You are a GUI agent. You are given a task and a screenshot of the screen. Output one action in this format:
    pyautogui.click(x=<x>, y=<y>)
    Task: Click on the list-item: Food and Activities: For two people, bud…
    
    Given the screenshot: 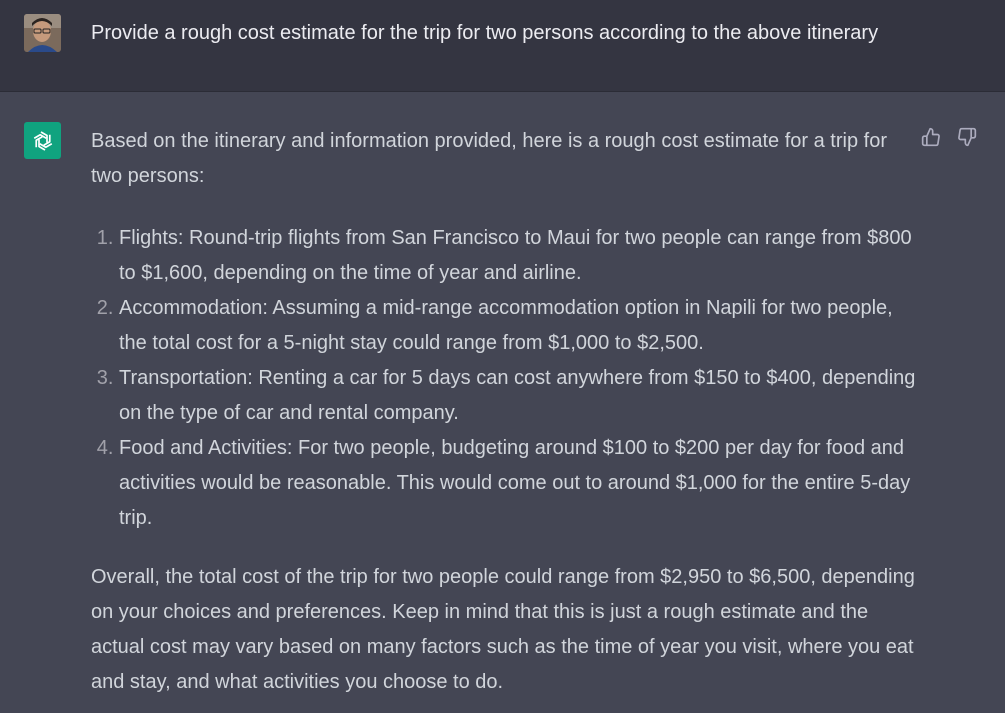 What is the action you would take?
    pyautogui.click(x=520, y=483)
    